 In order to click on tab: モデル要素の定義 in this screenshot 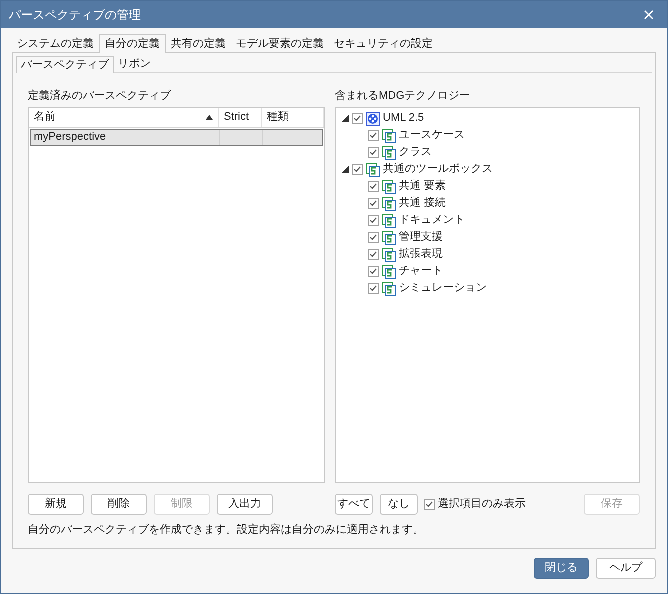, I will do `click(280, 44)`.